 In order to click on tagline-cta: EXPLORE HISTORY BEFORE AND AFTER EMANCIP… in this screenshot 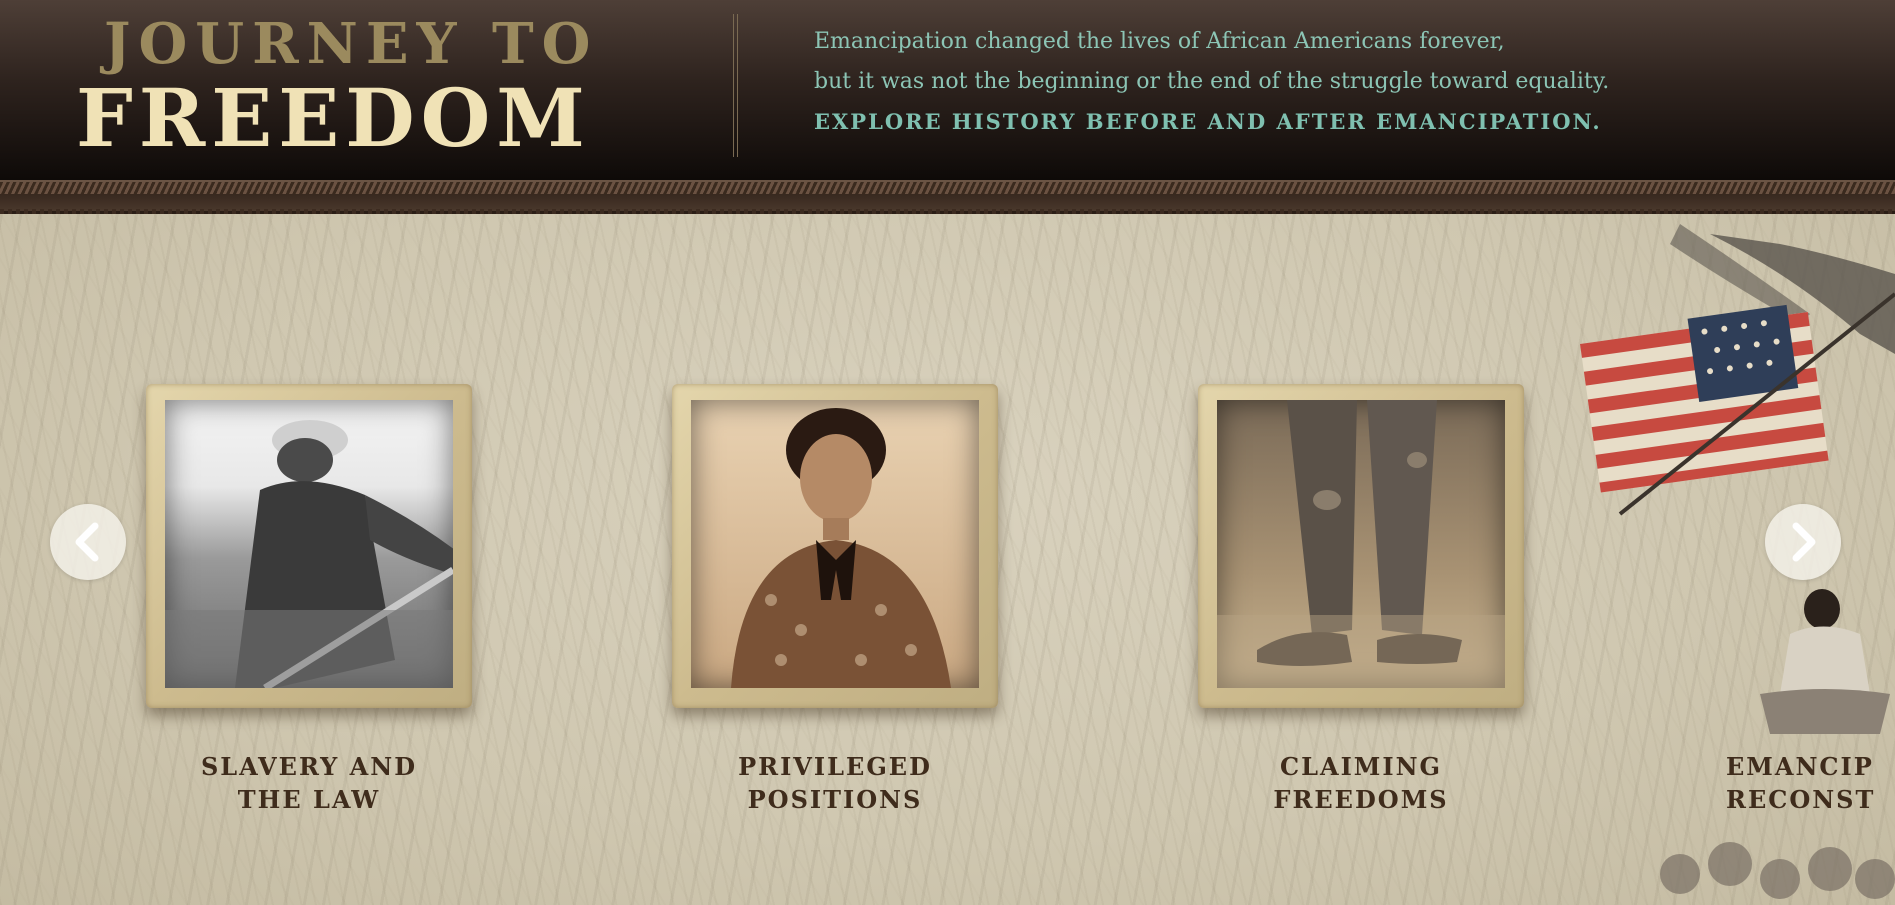, I will do `click(1208, 121)`.